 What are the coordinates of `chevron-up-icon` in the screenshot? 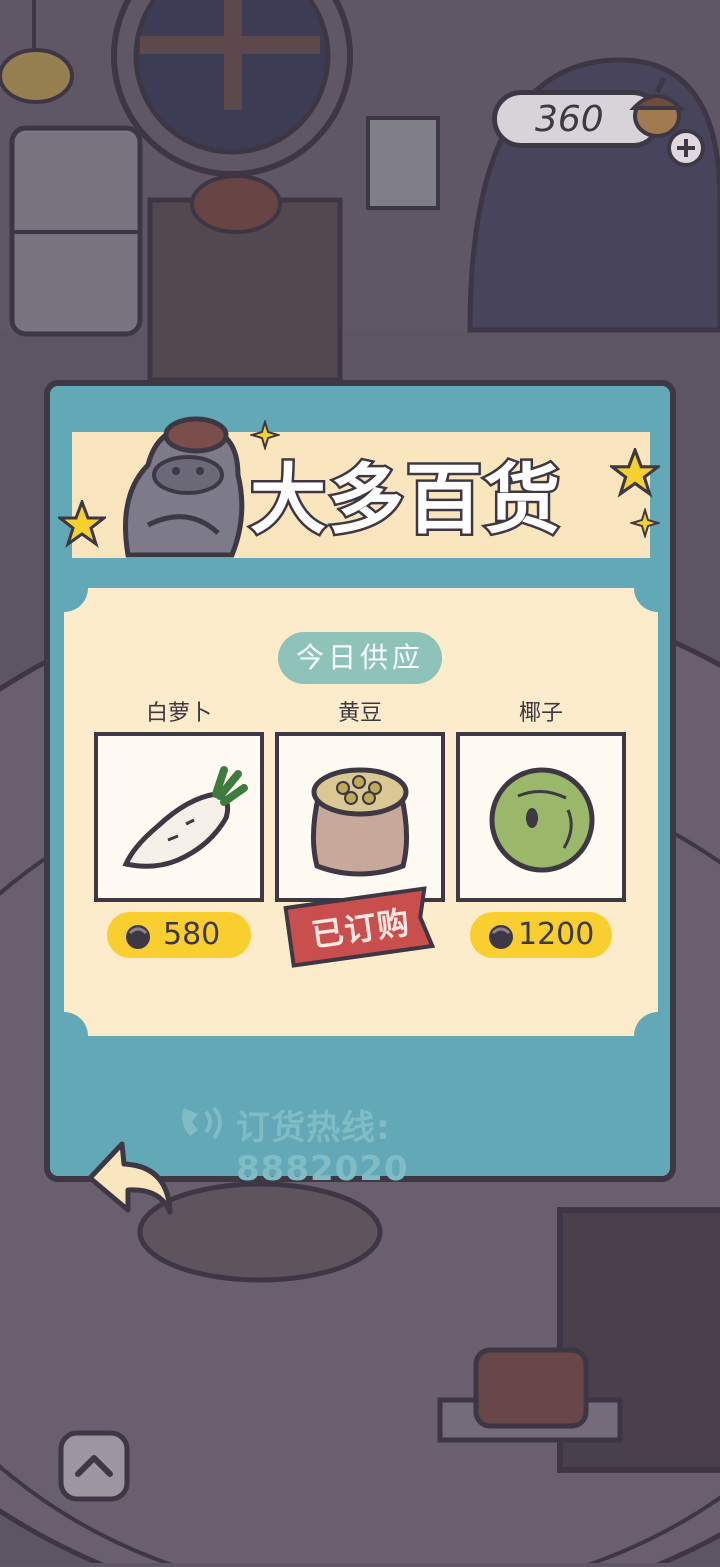 It's located at (94, 1466).